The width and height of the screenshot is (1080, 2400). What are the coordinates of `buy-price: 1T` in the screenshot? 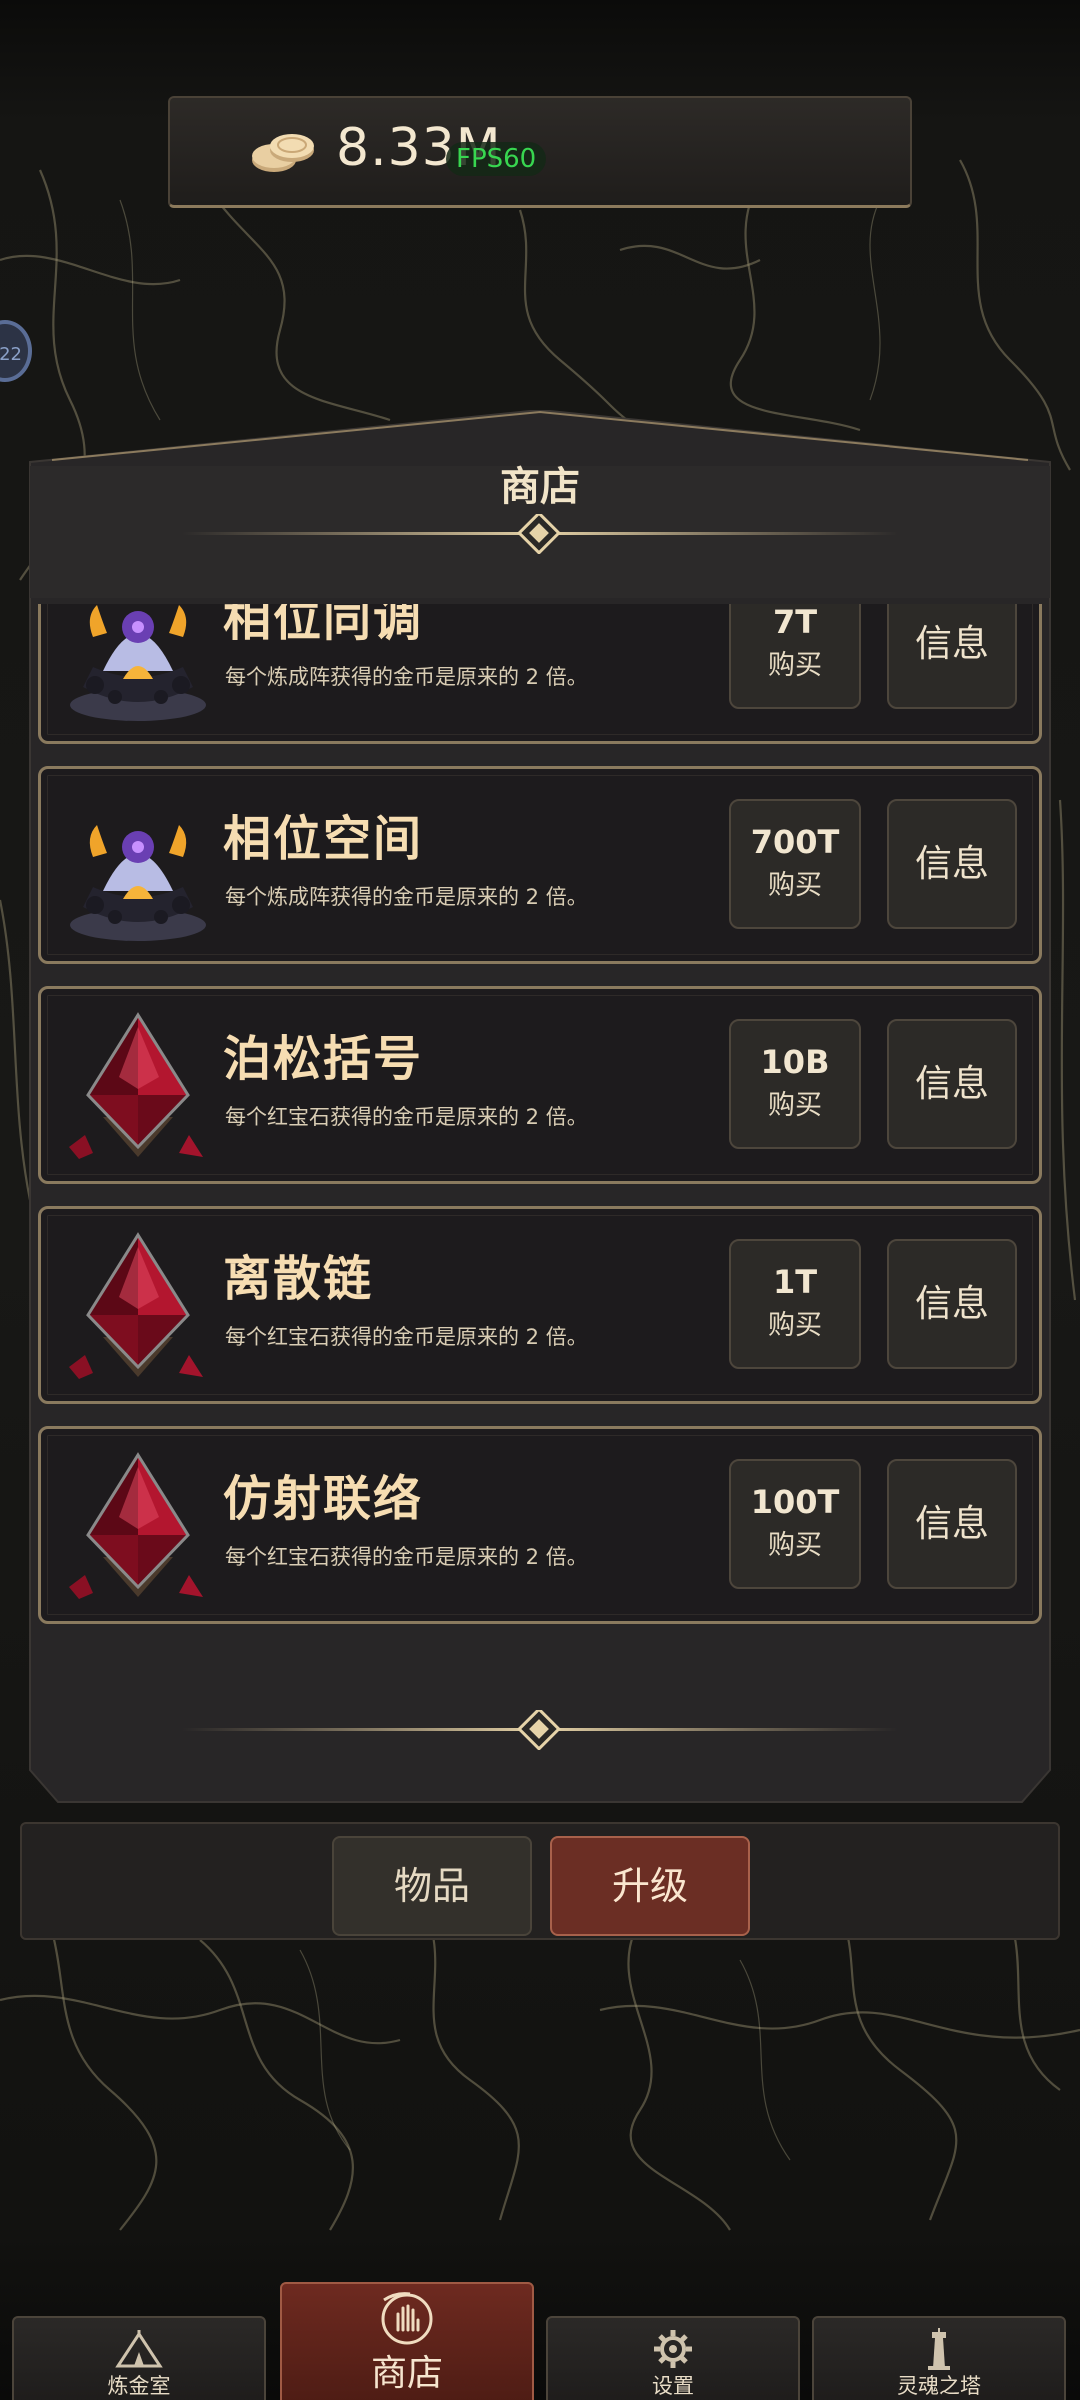 It's located at (795, 1282).